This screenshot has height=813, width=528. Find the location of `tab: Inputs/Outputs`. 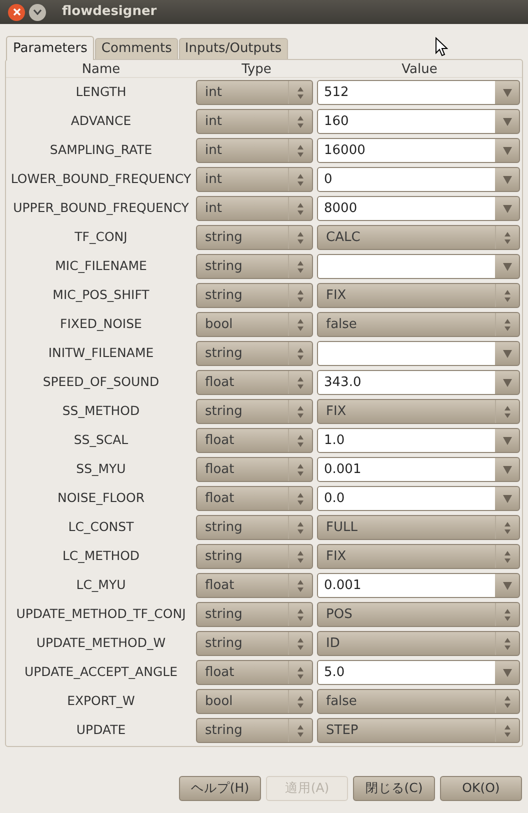

tab: Inputs/Outputs is located at coordinates (233, 48).